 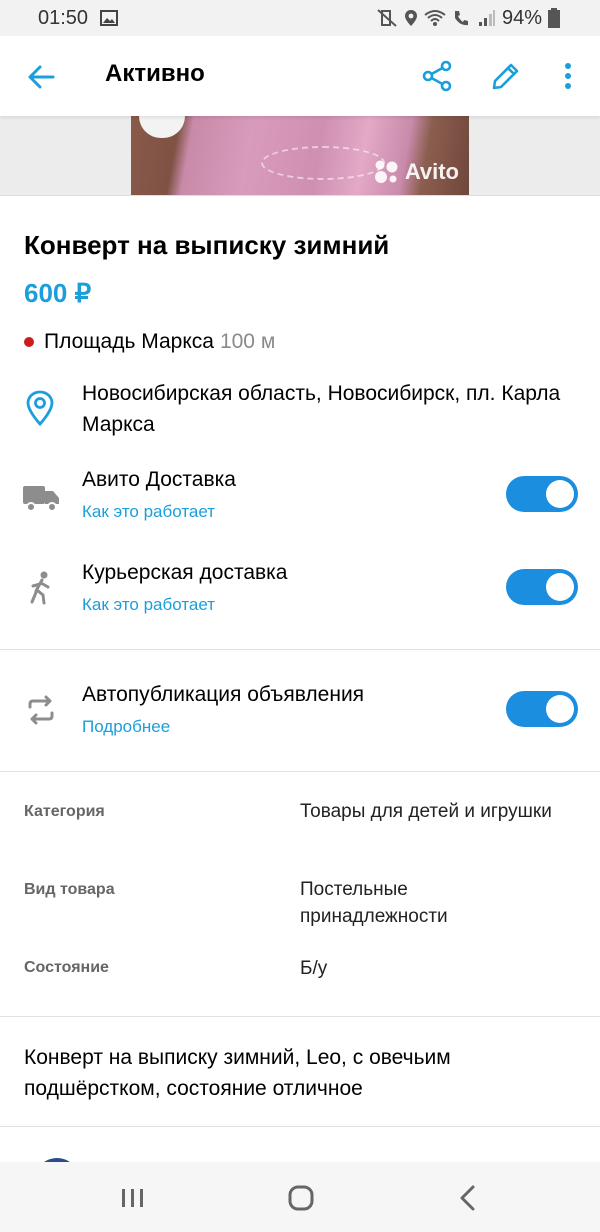 I want to click on location-icon, so click(x=410, y=18).